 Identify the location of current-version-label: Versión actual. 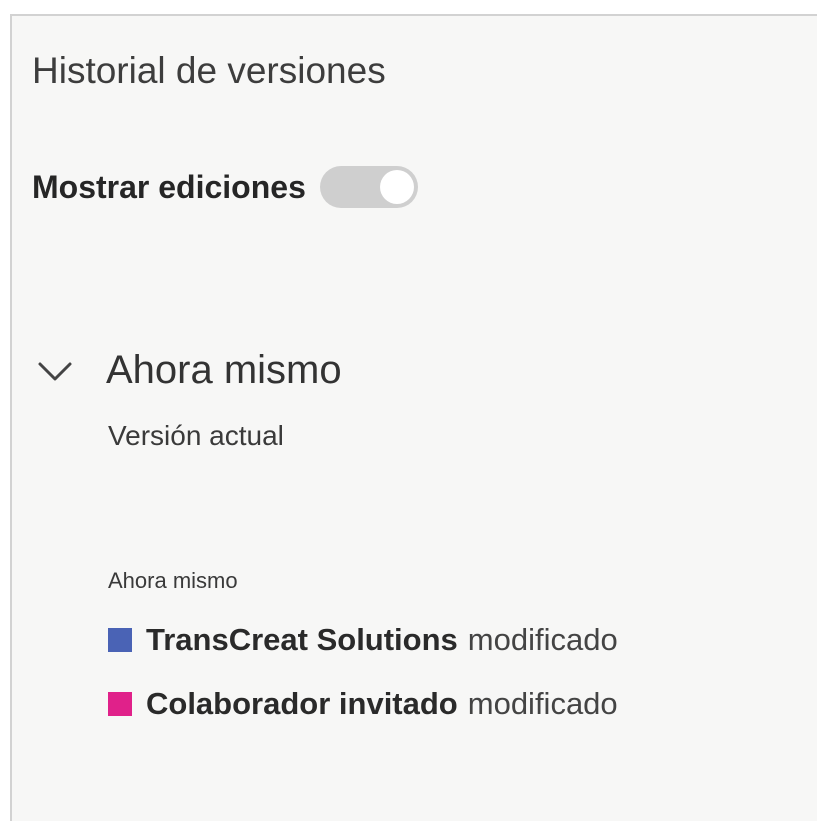
(196, 436).